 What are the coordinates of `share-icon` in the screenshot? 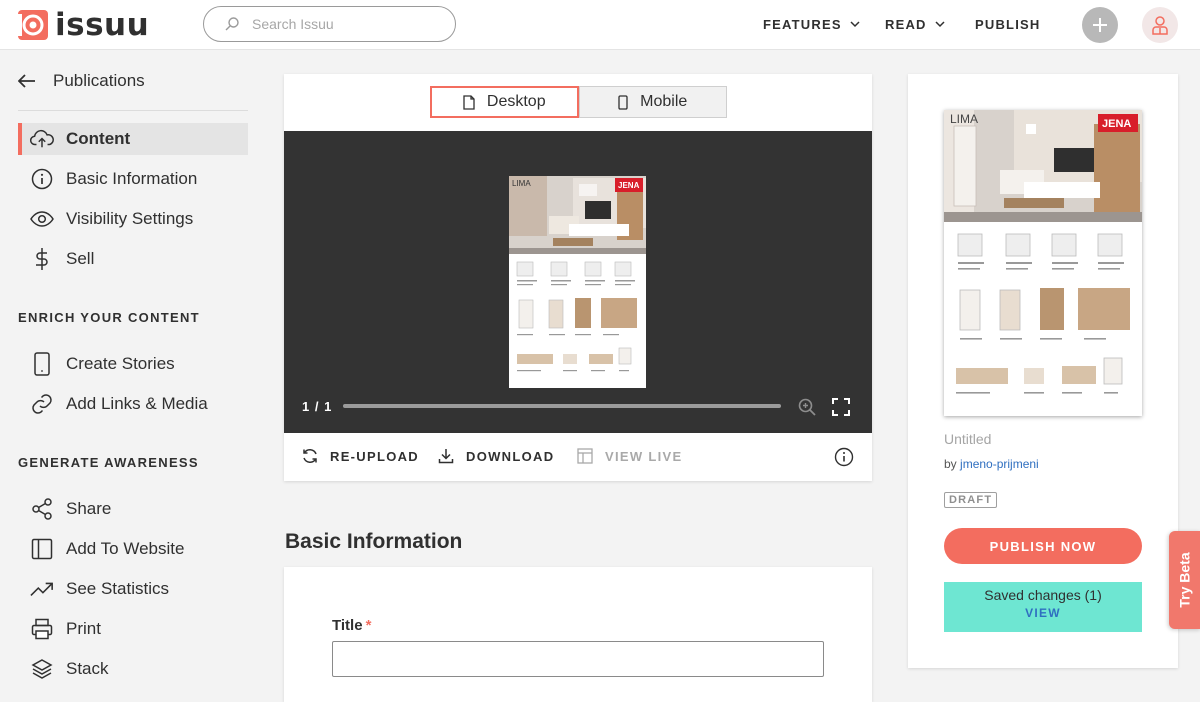 It's located at (42, 509).